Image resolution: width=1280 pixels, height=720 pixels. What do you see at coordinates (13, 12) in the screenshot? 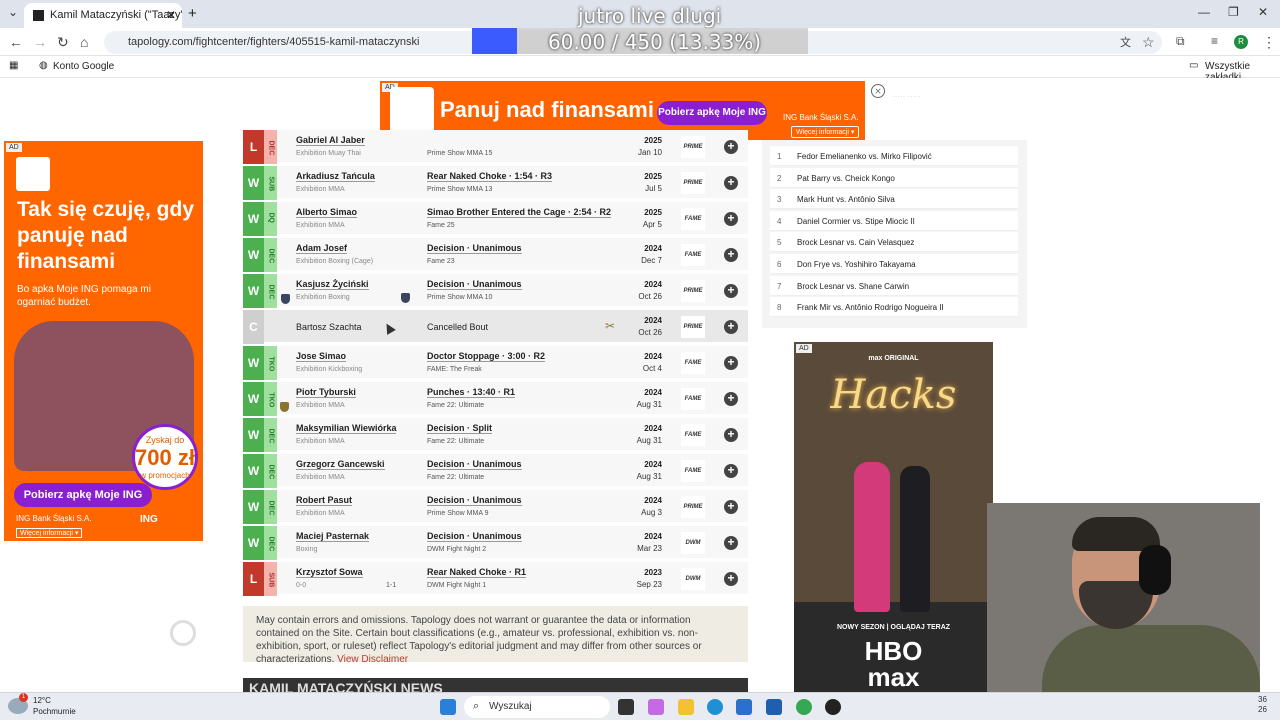
I see `tab-search-icon: ⌄` at bounding box center [13, 12].